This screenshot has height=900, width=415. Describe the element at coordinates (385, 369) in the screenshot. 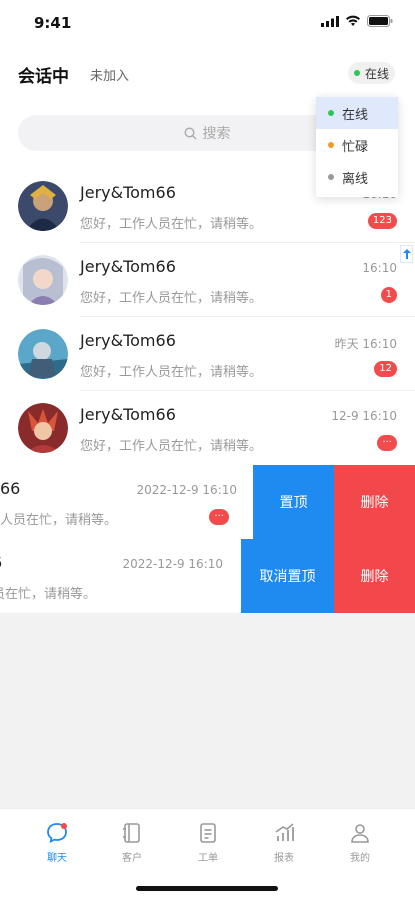

I see `unread-badge: 12` at that location.